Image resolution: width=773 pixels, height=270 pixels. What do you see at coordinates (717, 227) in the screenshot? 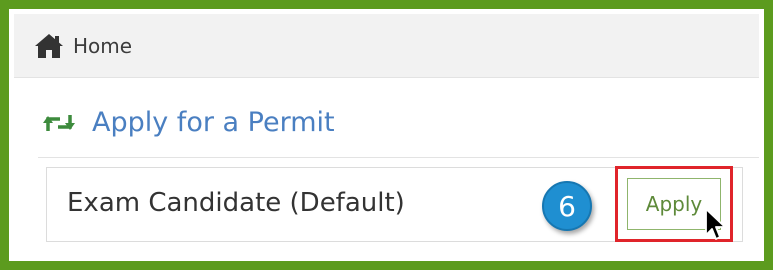
I see `mouse-pointer-icon` at bounding box center [717, 227].